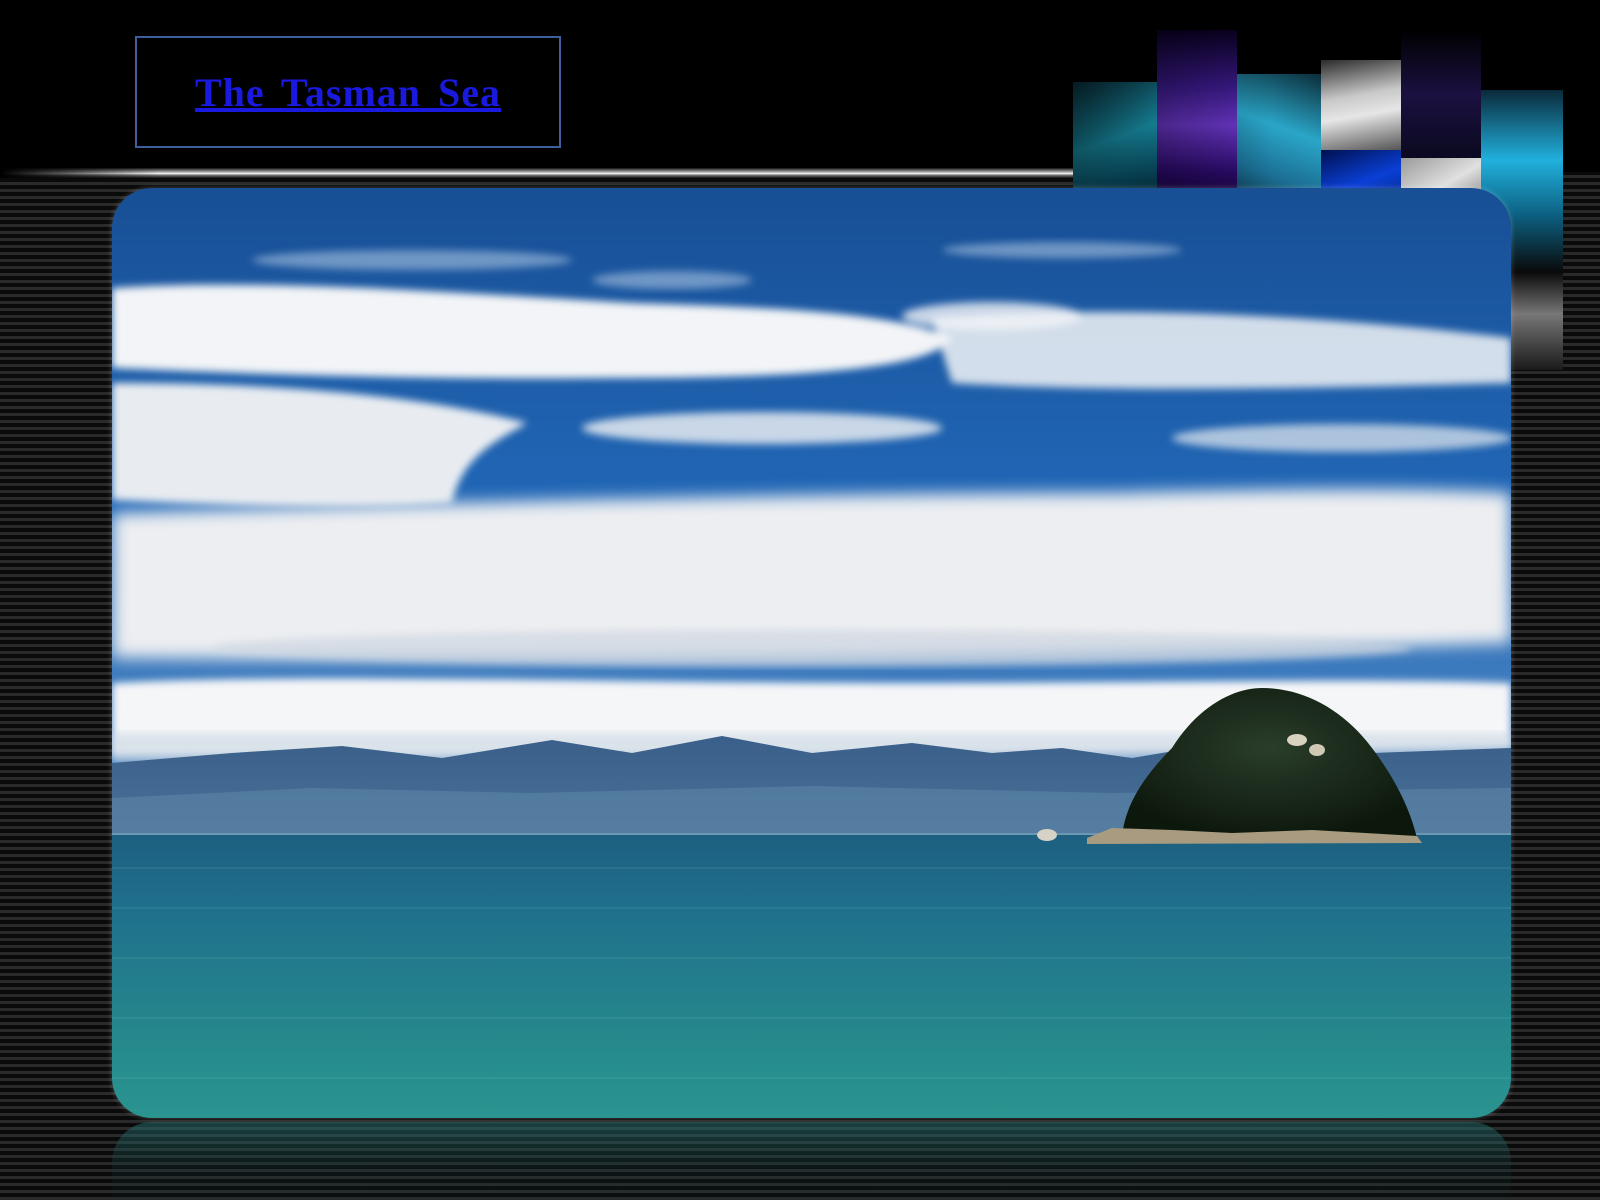  What do you see at coordinates (550, 173) in the screenshot?
I see `header-divider` at bounding box center [550, 173].